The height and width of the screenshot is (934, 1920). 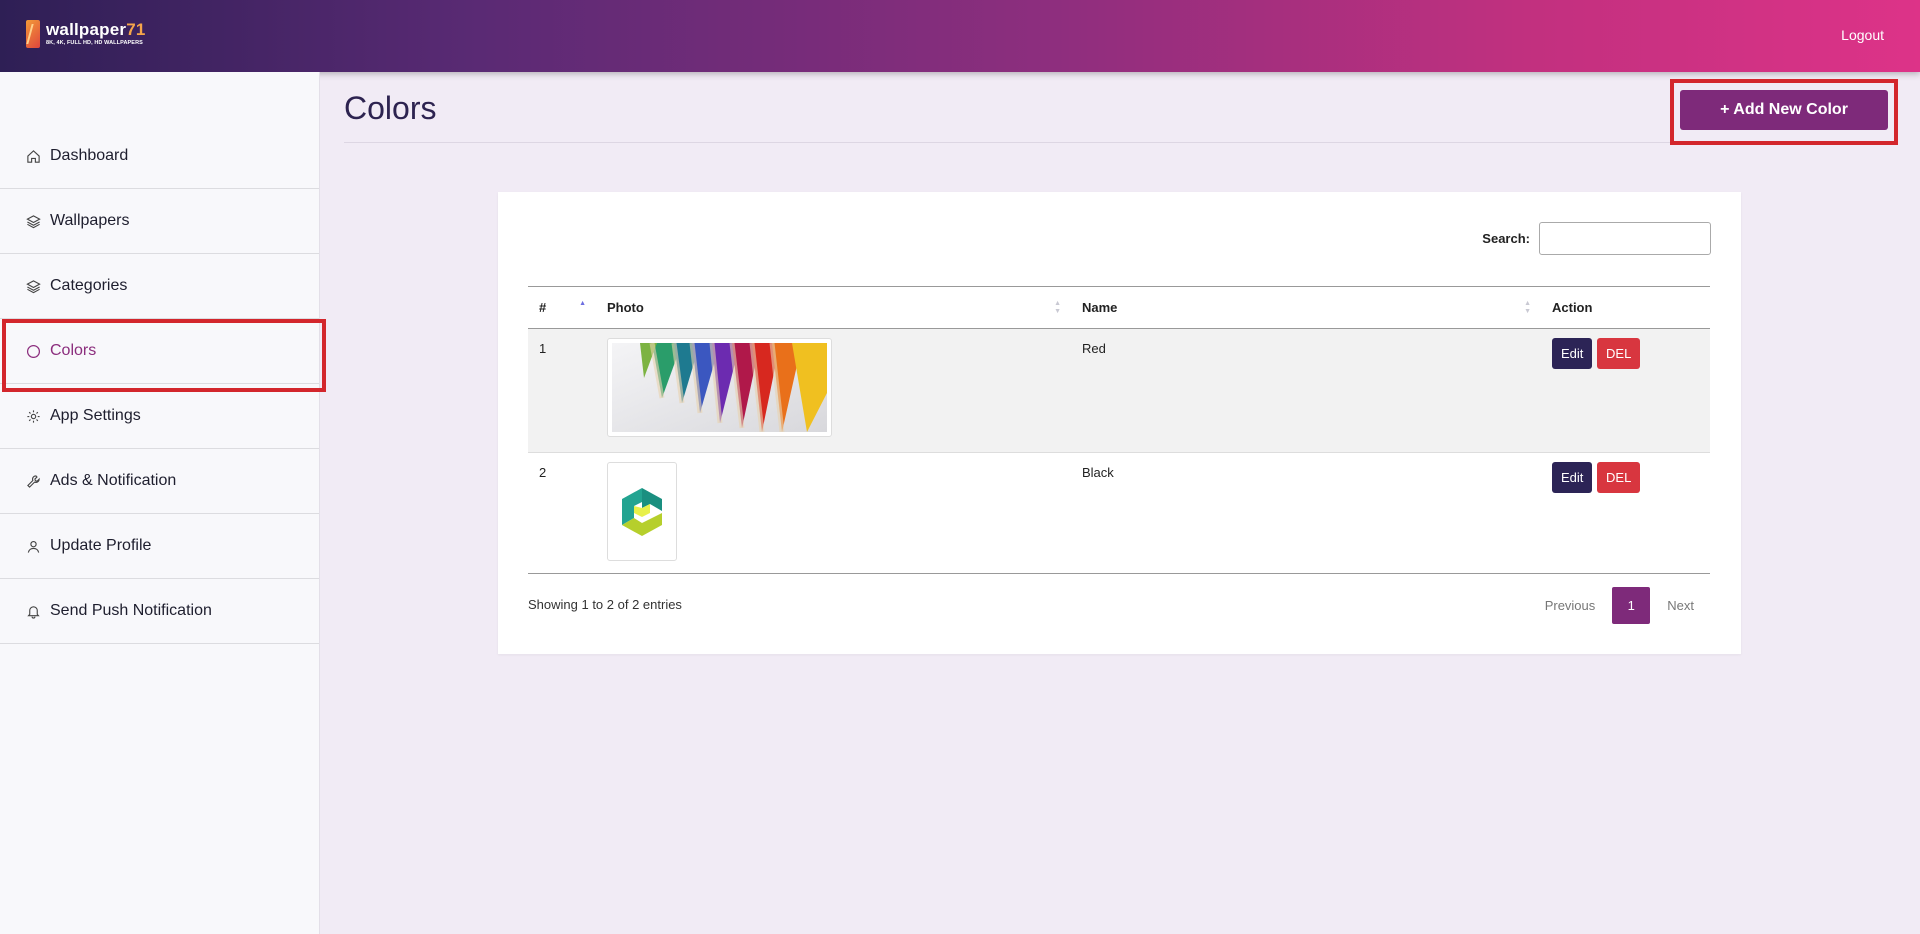 What do you see at coordinates (582, 303) in the screenshot?
I see `sort-icon: ▲` at bounding box center [582, 303].